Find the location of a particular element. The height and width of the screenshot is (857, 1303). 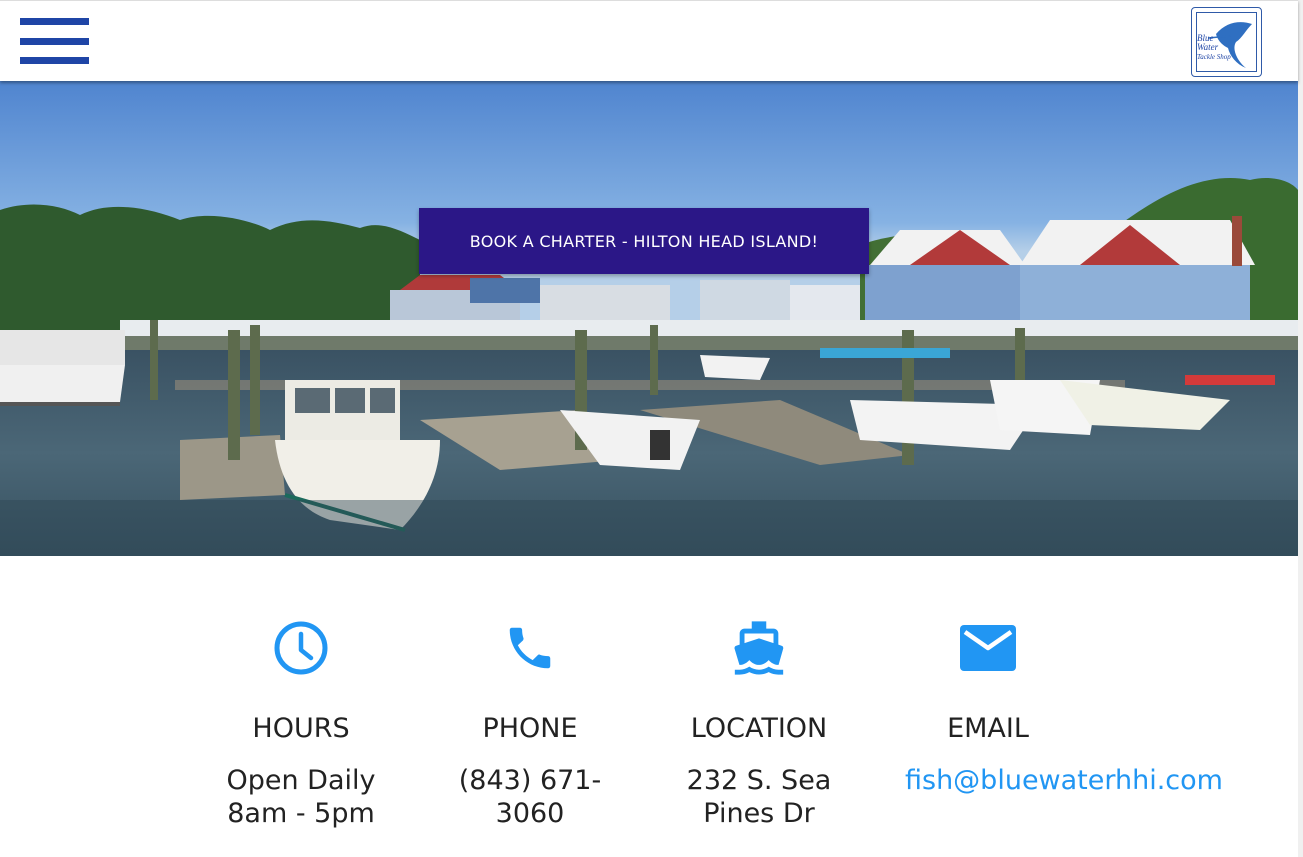

book-charter-button: BOOK A CHARTER - HILTON HEAD ISLAND! is located at coordinates (644, 241).